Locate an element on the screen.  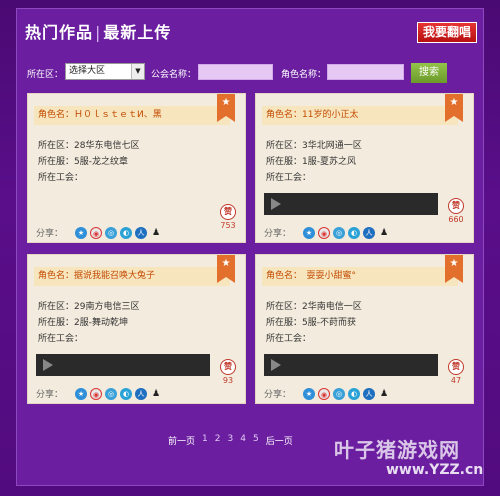
card-info: 所在区：29南方电信三区 所在服：2服-舞动乾坤 所在工会： is located at coordinates (88, 323).